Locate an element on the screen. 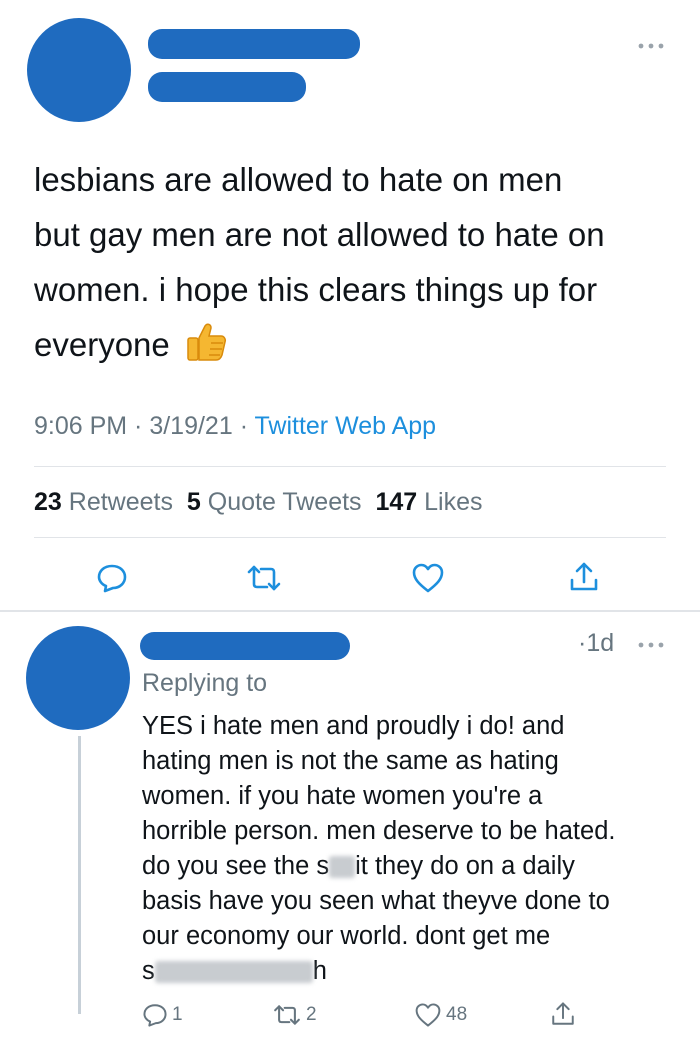 The image size is (700, 1042). reply-text-line: basis have you seen what theyve done to is located at coordinates (376, 901).